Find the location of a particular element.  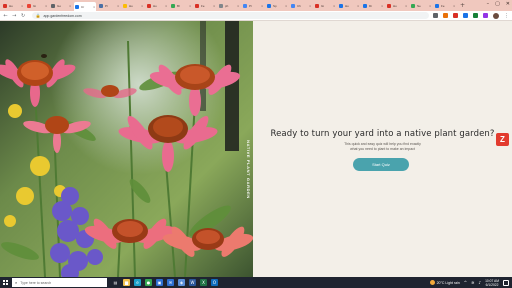

start-quiz-button: Start Quiz is located at coordinates (381, 164).